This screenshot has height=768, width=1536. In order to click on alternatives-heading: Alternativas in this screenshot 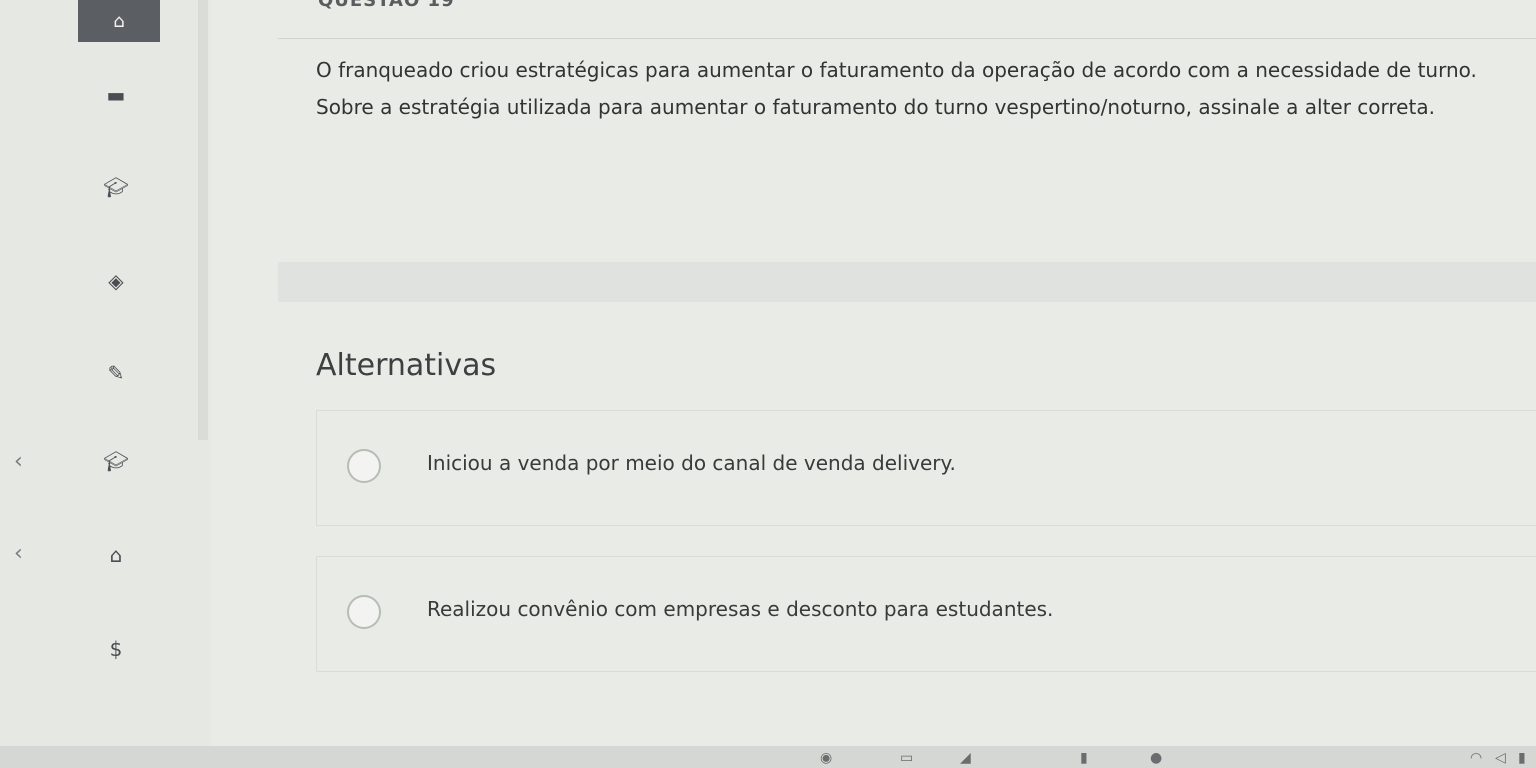, I will do `click(406, 365)`.